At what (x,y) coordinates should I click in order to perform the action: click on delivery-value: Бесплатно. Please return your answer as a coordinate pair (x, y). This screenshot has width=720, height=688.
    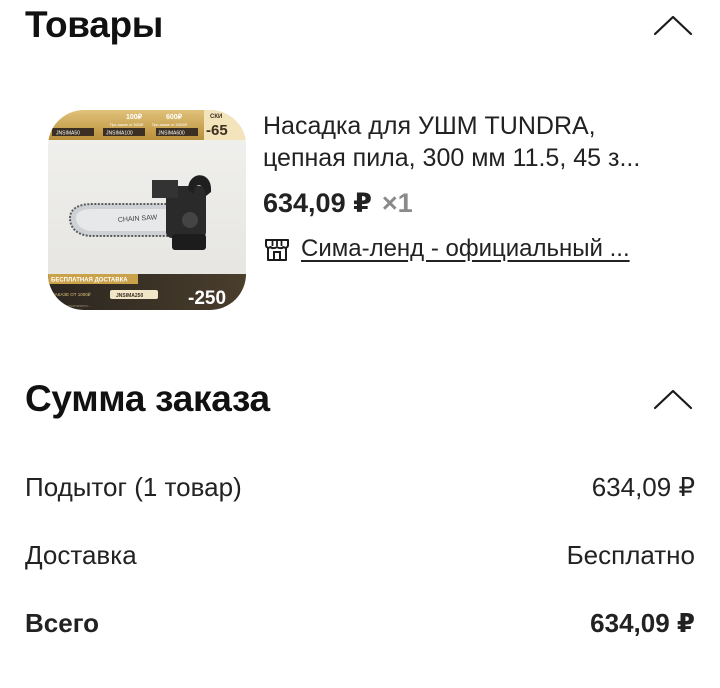
    Looking at the image, I should click on (630, 555).